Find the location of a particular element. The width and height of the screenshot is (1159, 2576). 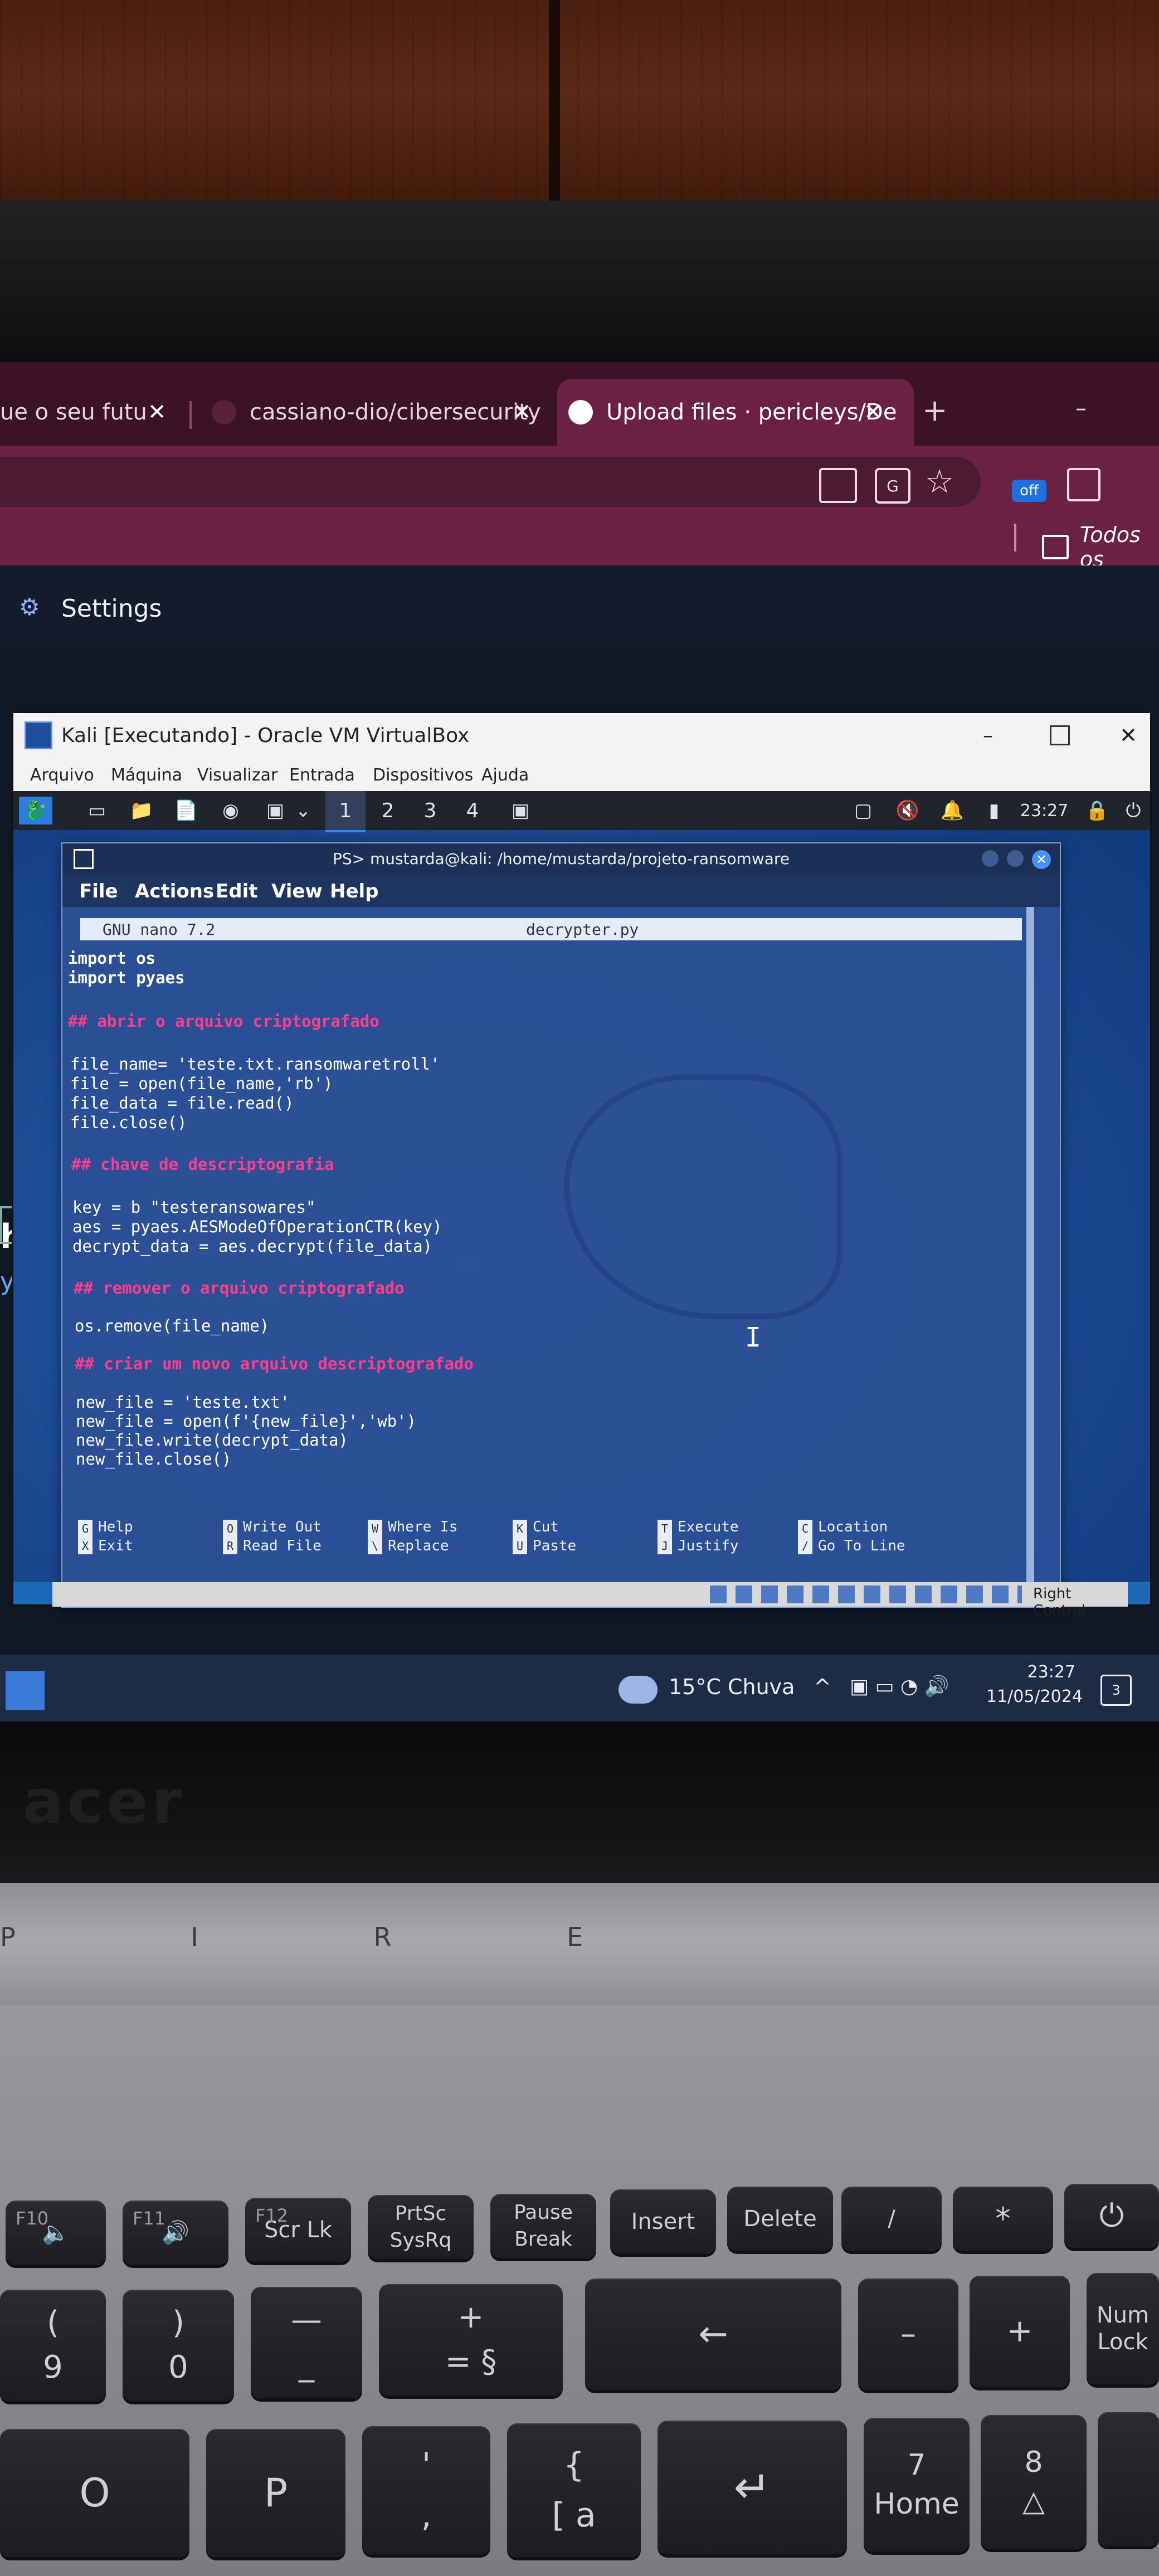

key-f11: F11 🔊 is located at coordinates (176, 2233).